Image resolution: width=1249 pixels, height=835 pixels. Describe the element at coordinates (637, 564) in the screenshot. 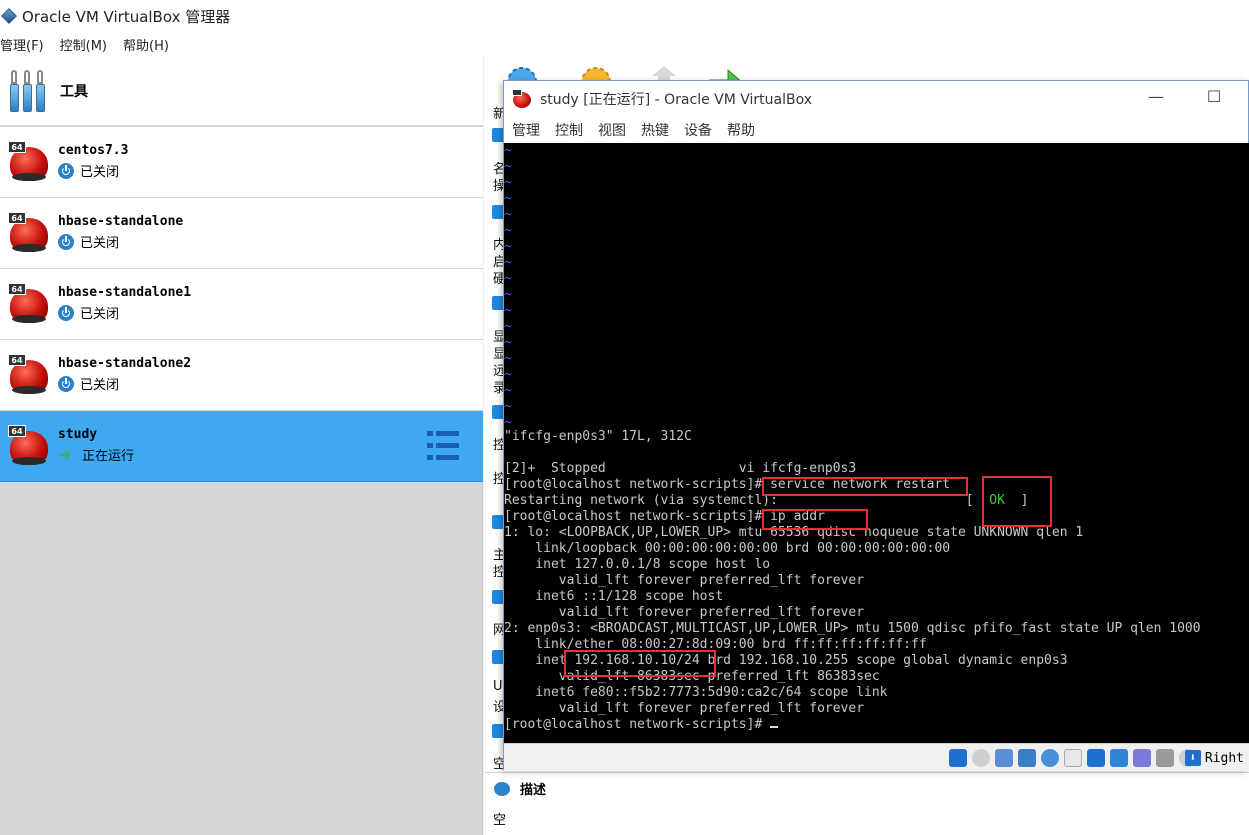

I see `console-line: inet 127.0.0.1/8 scope host lo` at that location.